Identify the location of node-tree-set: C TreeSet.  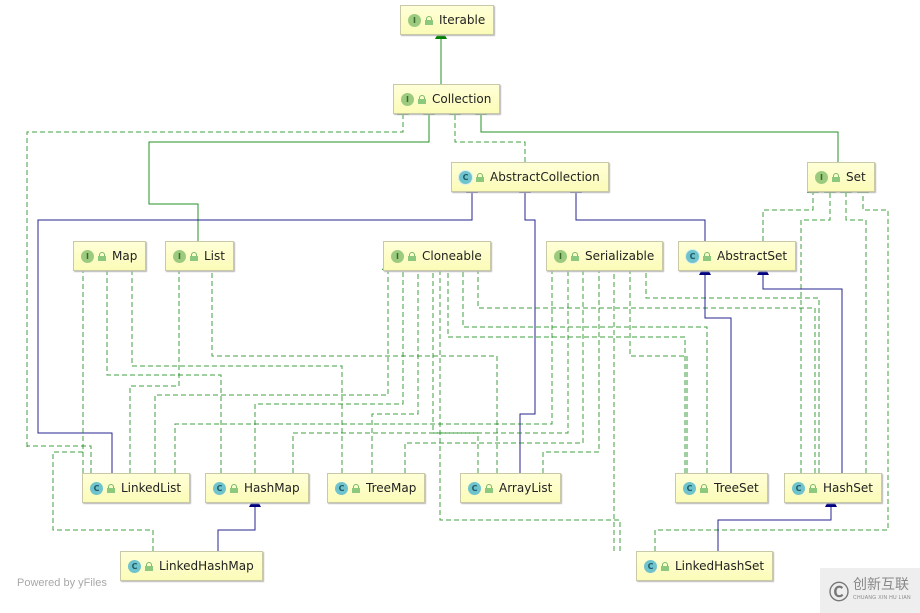
(721, 488).